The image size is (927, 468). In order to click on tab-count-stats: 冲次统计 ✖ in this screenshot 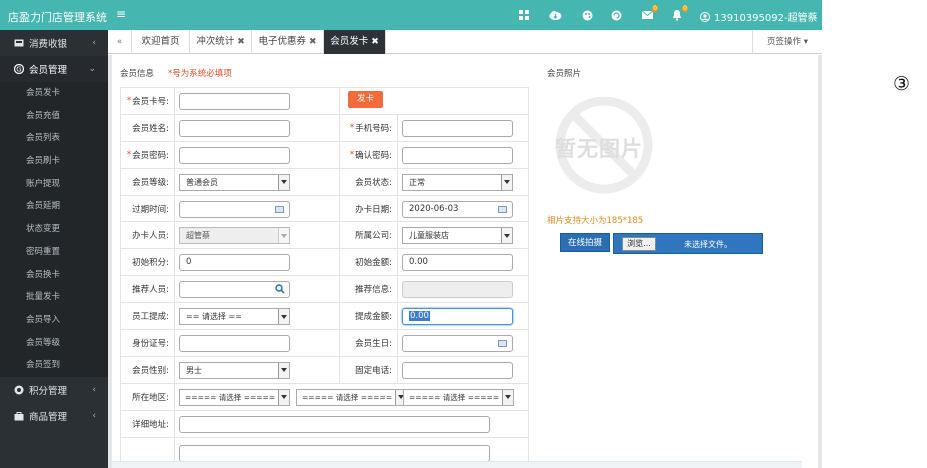, I will do `click(221, 42)`.